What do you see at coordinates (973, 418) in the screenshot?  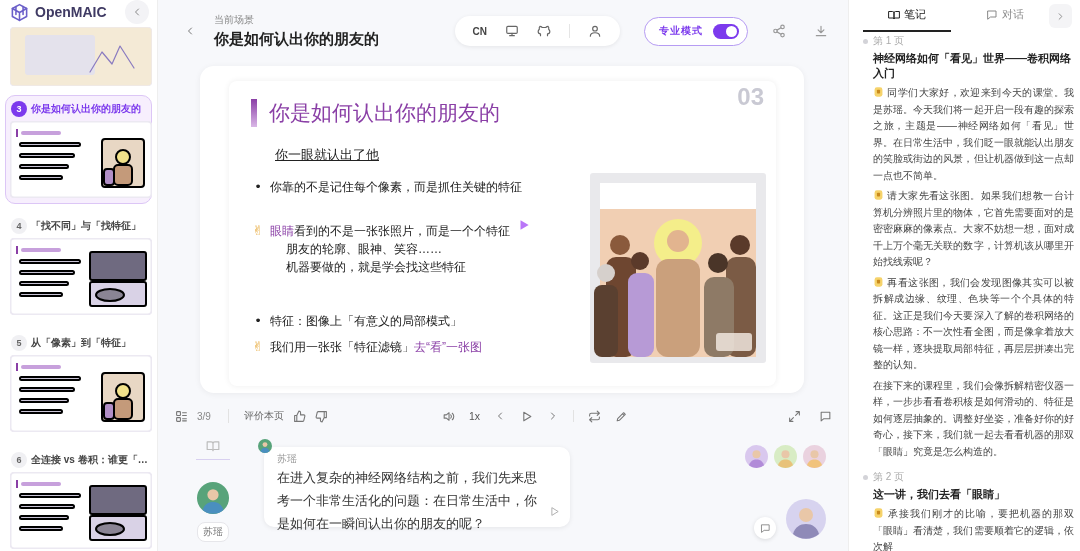 I see `note-paragraph: 在接下来的课程里，我们会像拆解精密仪器一样，一步步看看卷积核是如何滑动的、特征是如何逐层抽象的。调整好坐姿，准备好你的好奇心，接下来，我们就一起去看看机器的那双「眼睛」究竟是怎么构造的。` at bounding box center [973, 418].